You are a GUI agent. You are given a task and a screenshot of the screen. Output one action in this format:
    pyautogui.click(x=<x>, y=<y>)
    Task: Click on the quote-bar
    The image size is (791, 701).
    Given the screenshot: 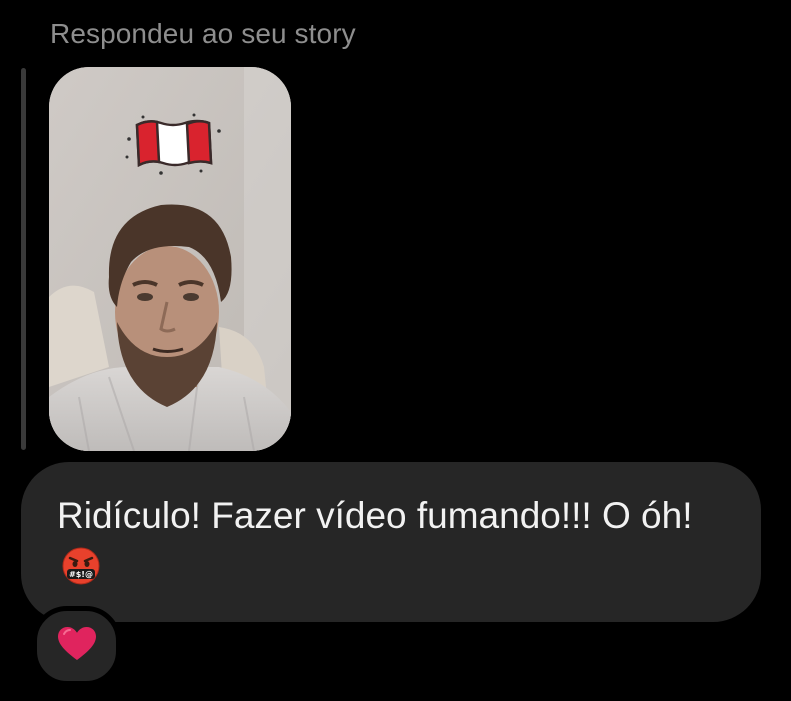 What is the action you would take?
    pyautogui.click(x=23, y=259)
    